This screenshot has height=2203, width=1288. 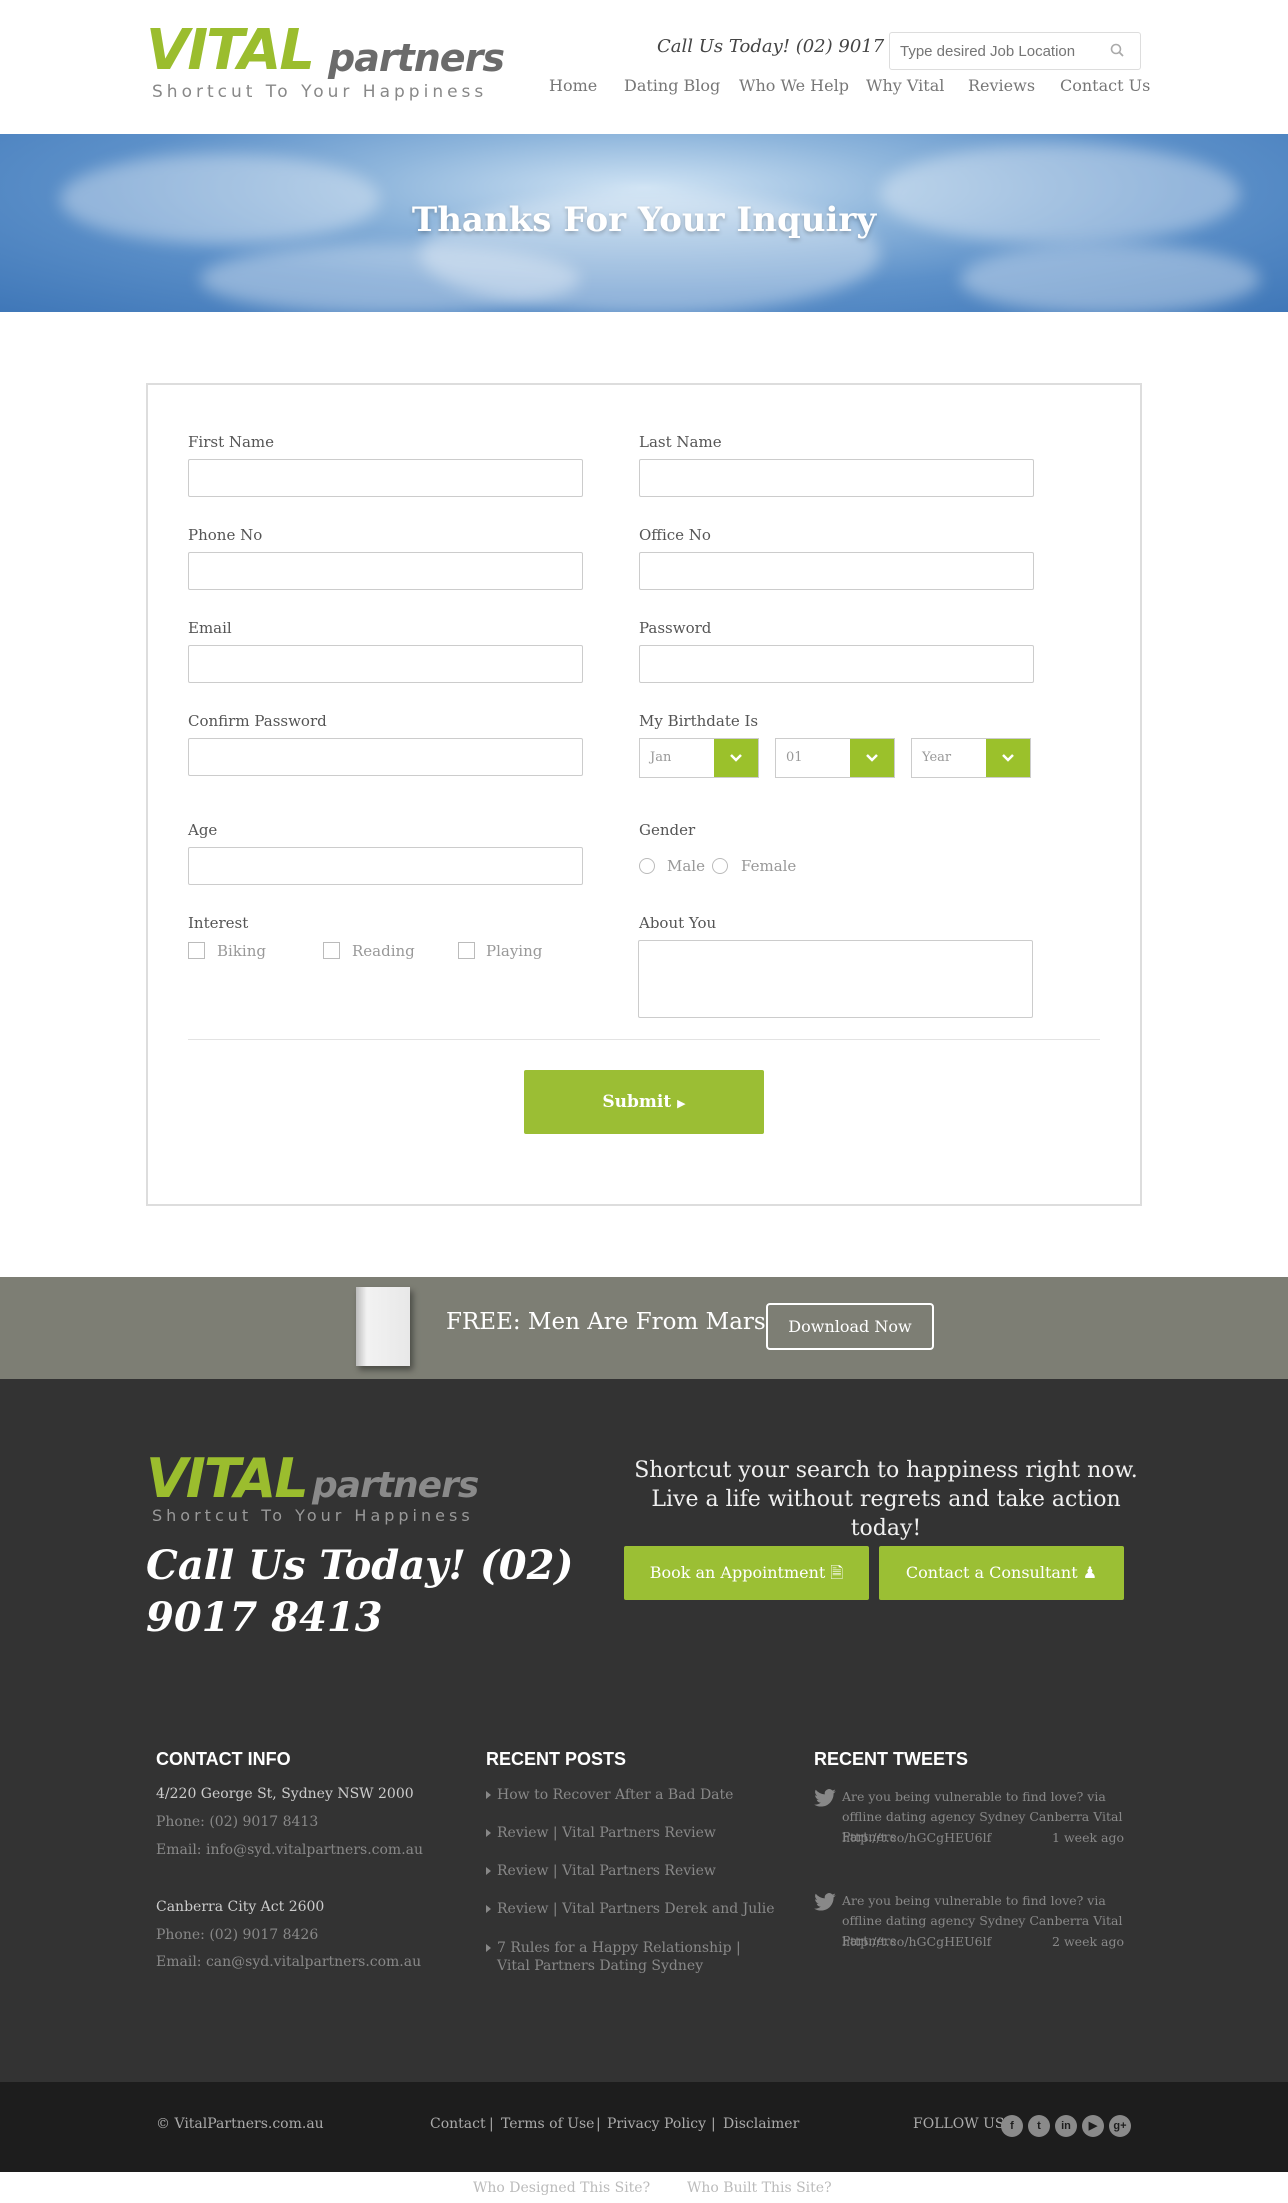 I want to click on birthdate-label: My Birthdate Is, so click(x=699, y=721).